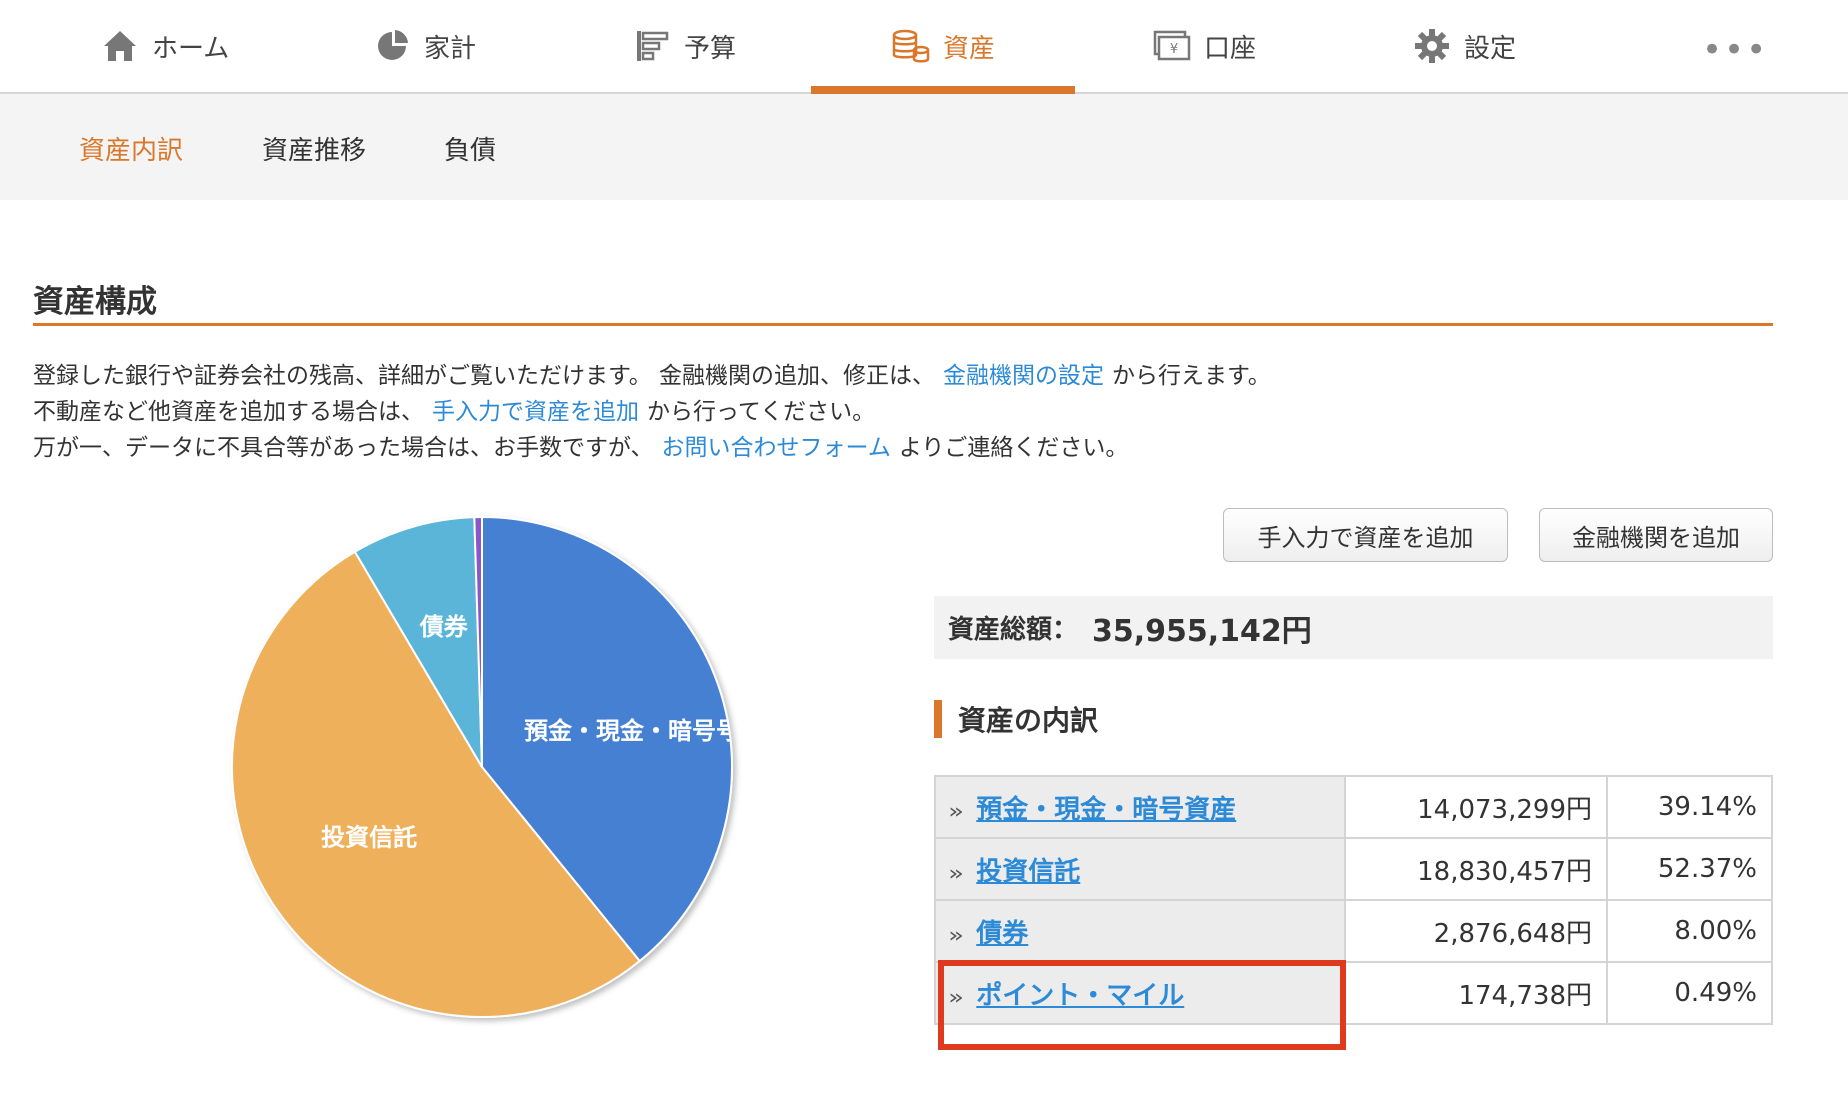 The width and height of the screenshot is (1848, 1110). Describe the element at coordinates (369, 838) in the screenshot. I see `pie-label: 投資信託` at that location.